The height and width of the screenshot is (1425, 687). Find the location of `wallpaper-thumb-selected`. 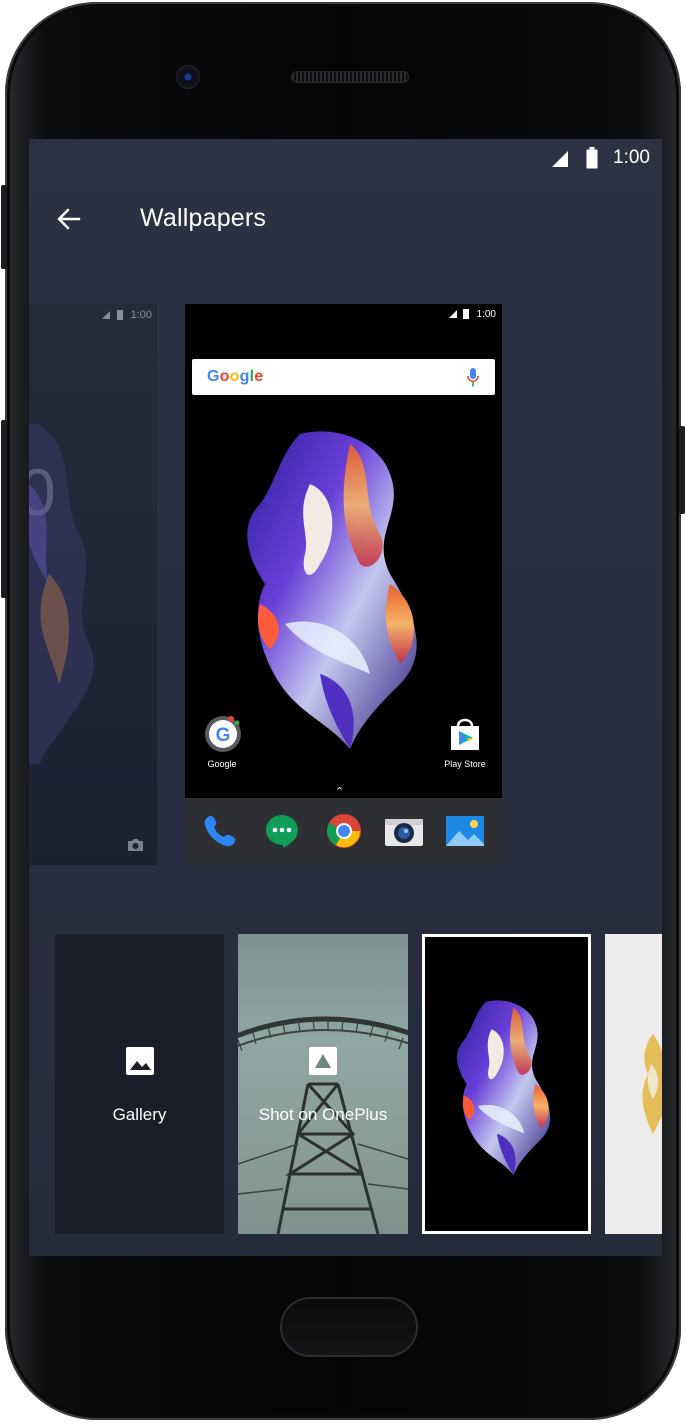

wallpaper-thumb-selected is located at coordinates (506, 1084).